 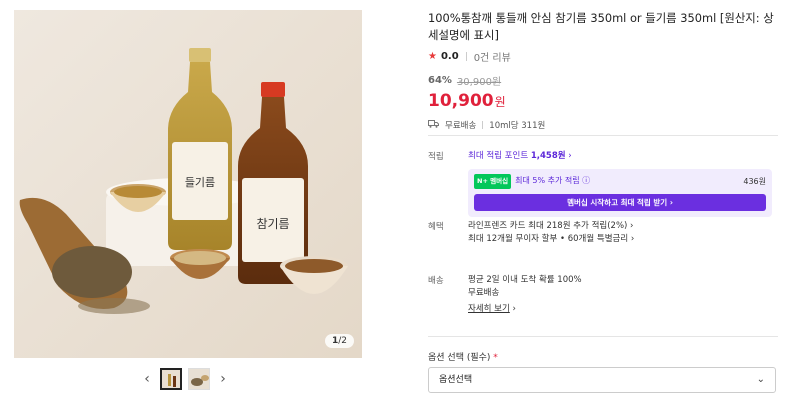 I want to click on thumbnail-strip: ‹ ›, so click(x=185, y=379).